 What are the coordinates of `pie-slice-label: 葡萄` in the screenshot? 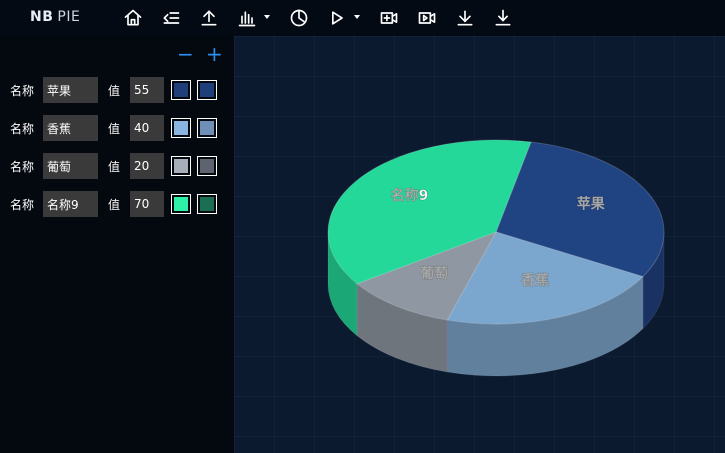 It's located at (433, 273).